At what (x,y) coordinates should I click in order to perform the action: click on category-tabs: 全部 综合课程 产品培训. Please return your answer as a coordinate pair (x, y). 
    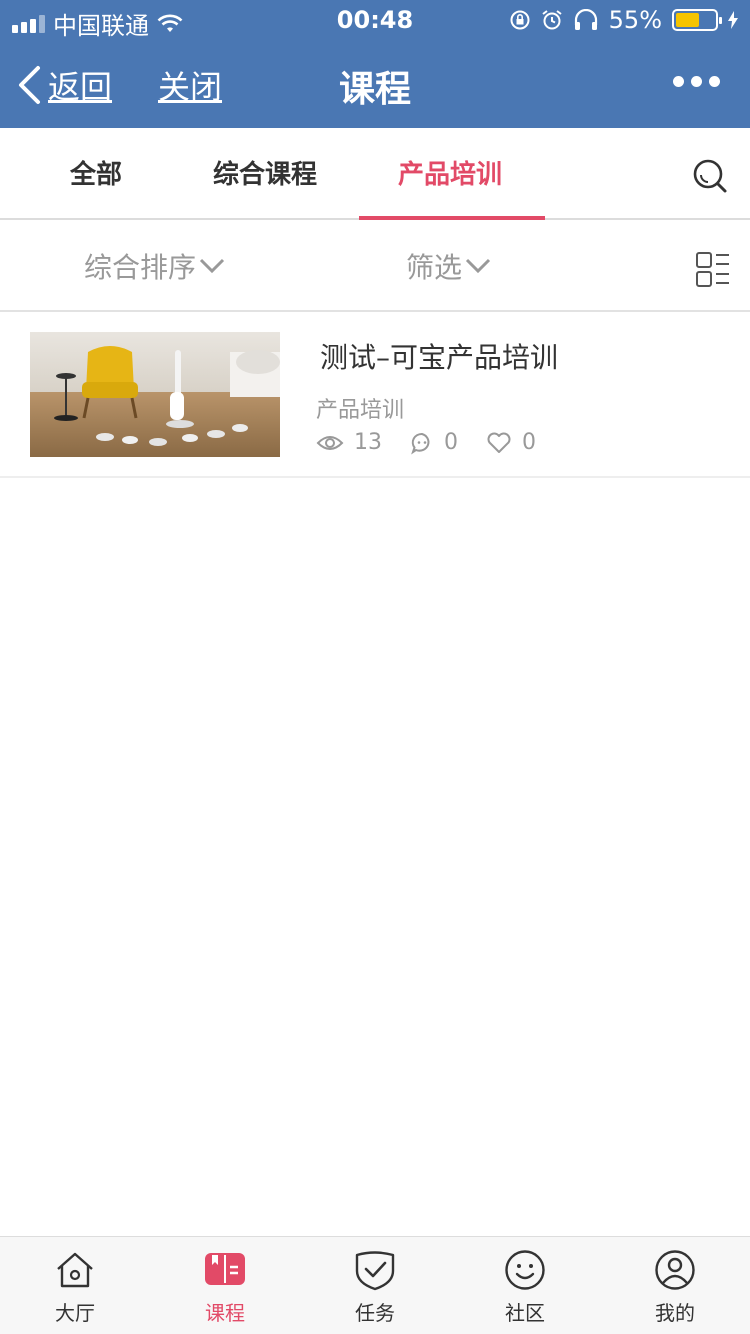
    Looking at the image, I should click on (375, 174).